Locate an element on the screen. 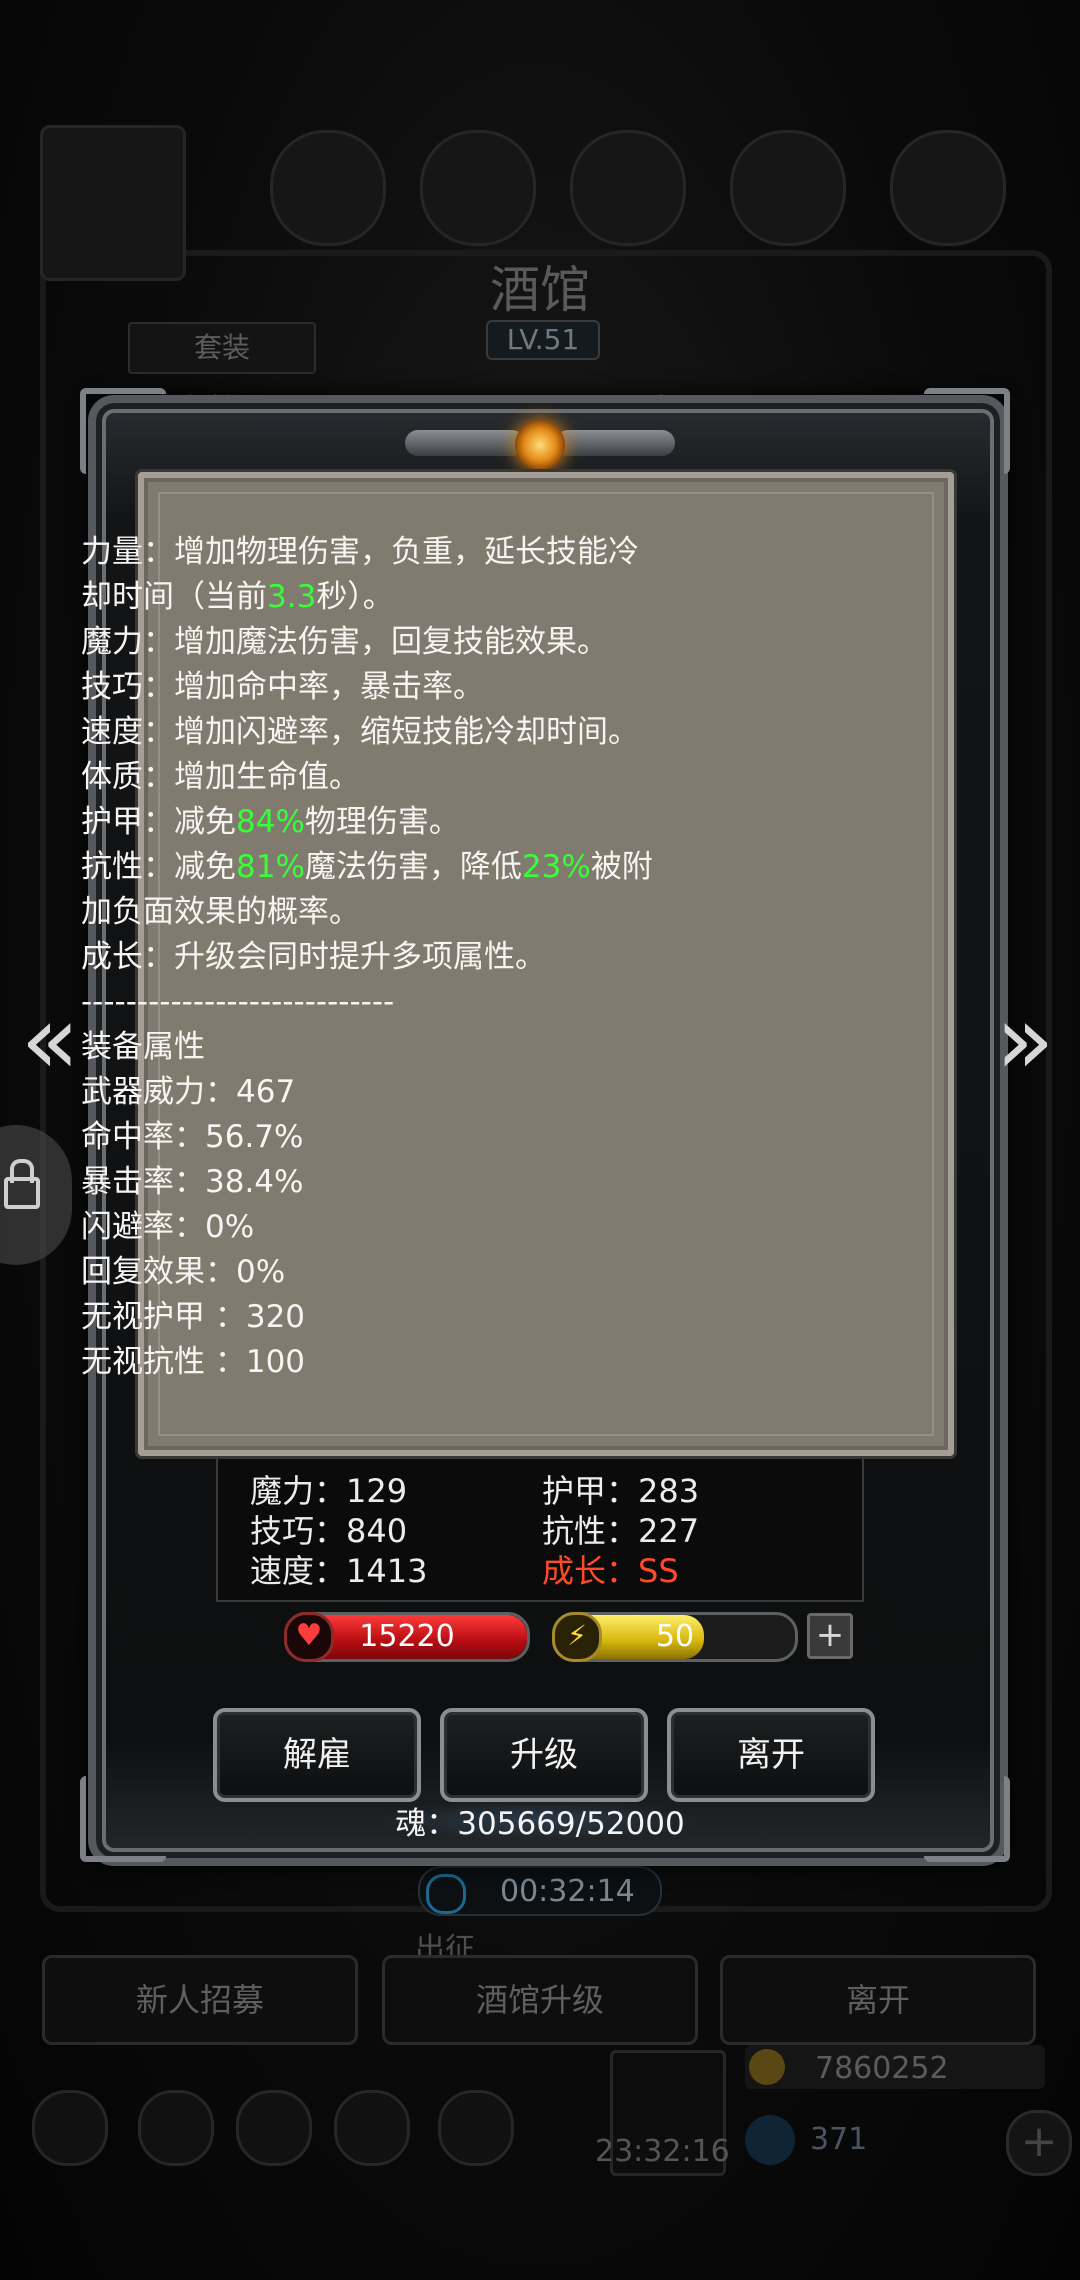  tooltip-line: 命中率：56.7% is located at coordinates (471, 1137).